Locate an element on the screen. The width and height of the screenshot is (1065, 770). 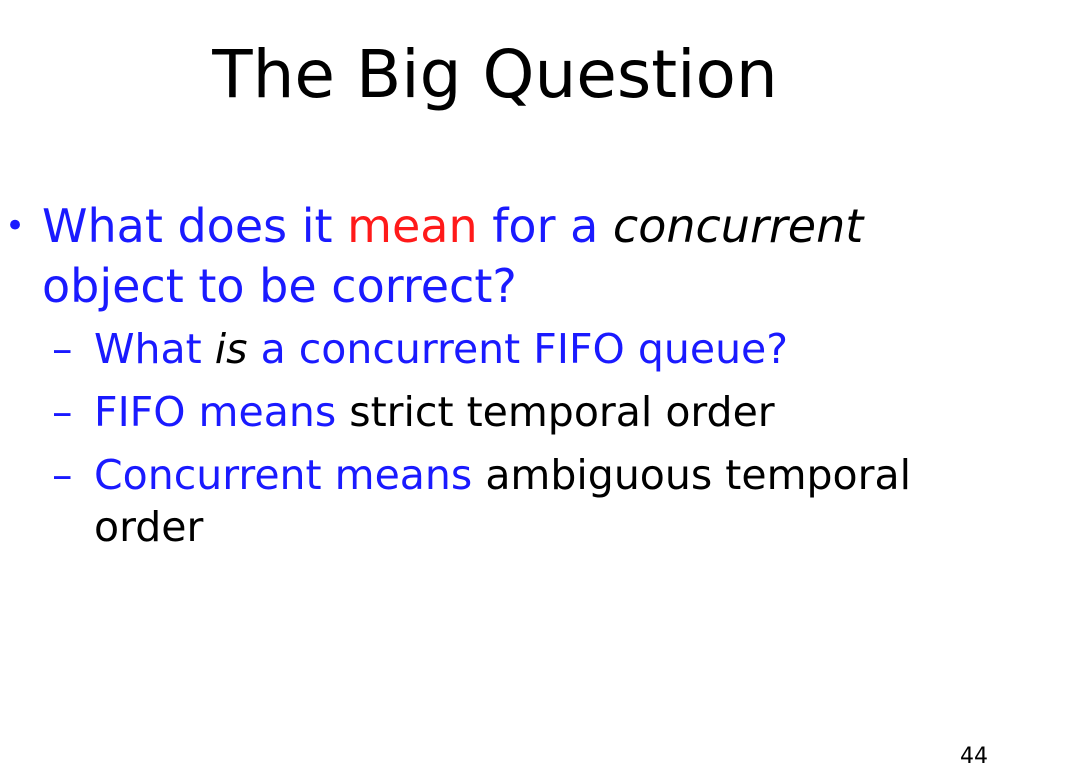
main-bullet-emphasis: mean is located at coordinates (412, 226).